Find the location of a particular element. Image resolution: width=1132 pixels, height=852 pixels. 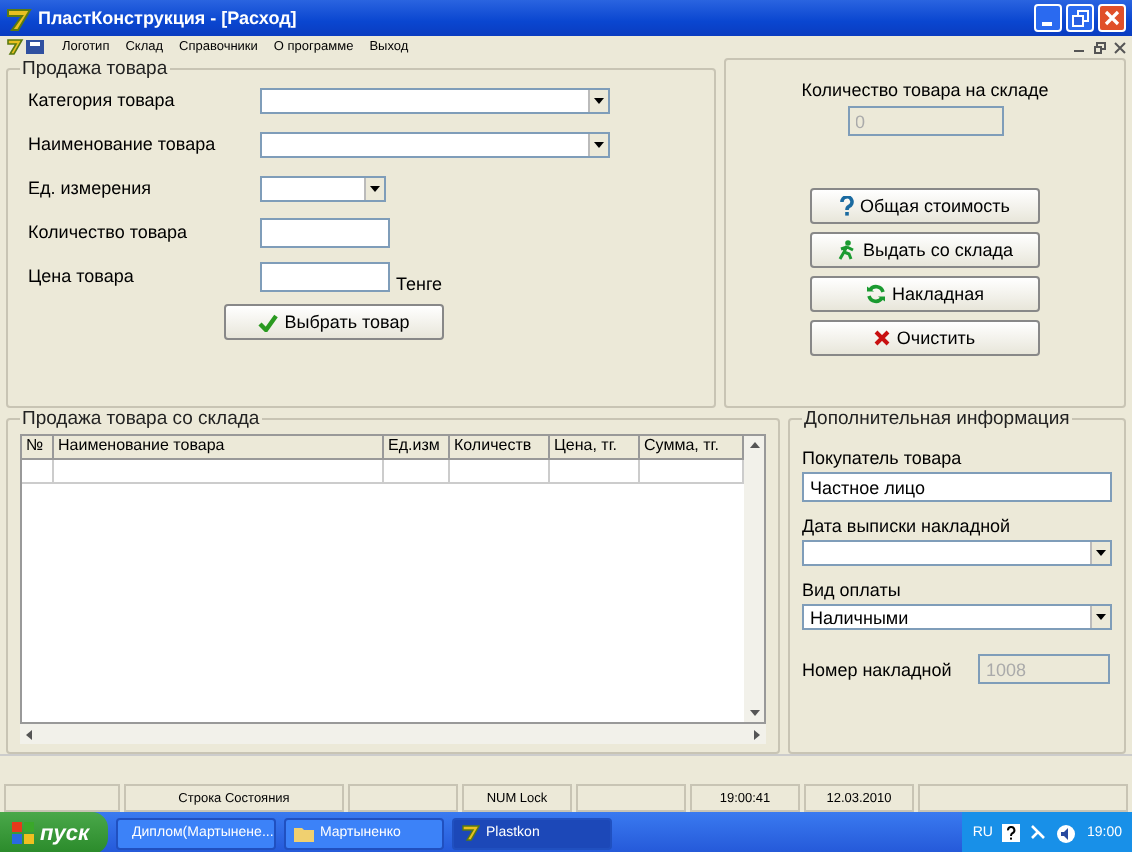

column-header: Цена, тг. is located at coordinates (595, 448).